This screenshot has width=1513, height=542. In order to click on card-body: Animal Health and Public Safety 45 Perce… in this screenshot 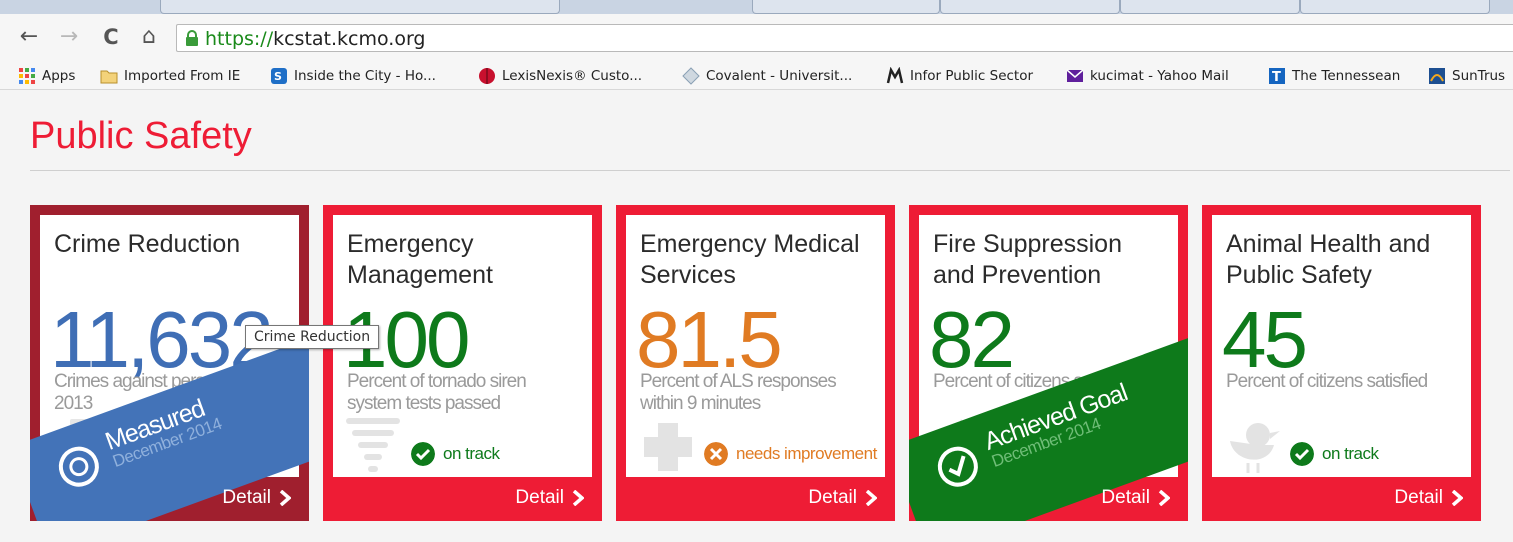, I will do `click(1341, 346)`.